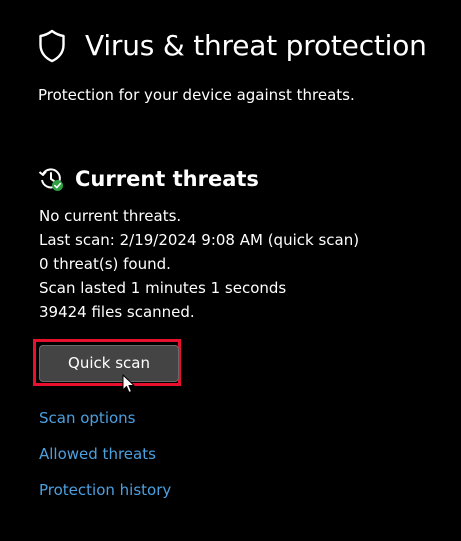 This screenshot has height=541, width=461. Describe the element at coordinates (117, 312) in the screenshot. I see `status-files-scanned: 39424 files scanned.` at that location.